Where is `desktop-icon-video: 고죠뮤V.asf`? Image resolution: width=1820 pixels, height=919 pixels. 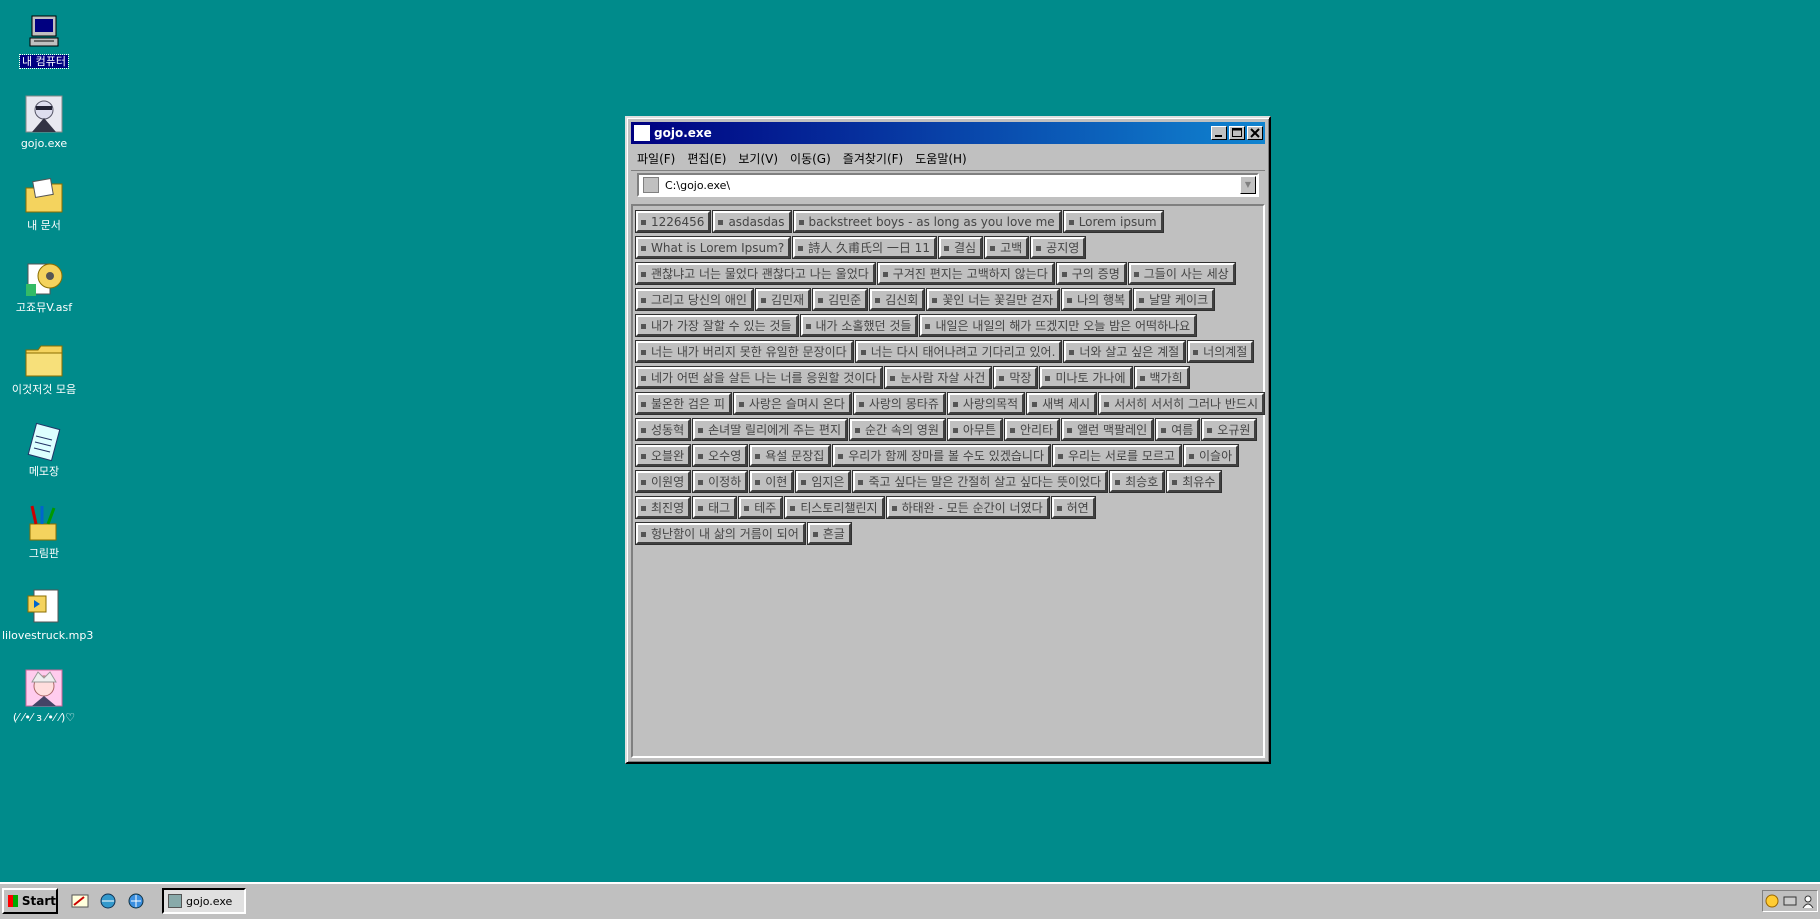
desktop-icon-video: 고죠뮤V.asf is located at coordinates (44, 292).